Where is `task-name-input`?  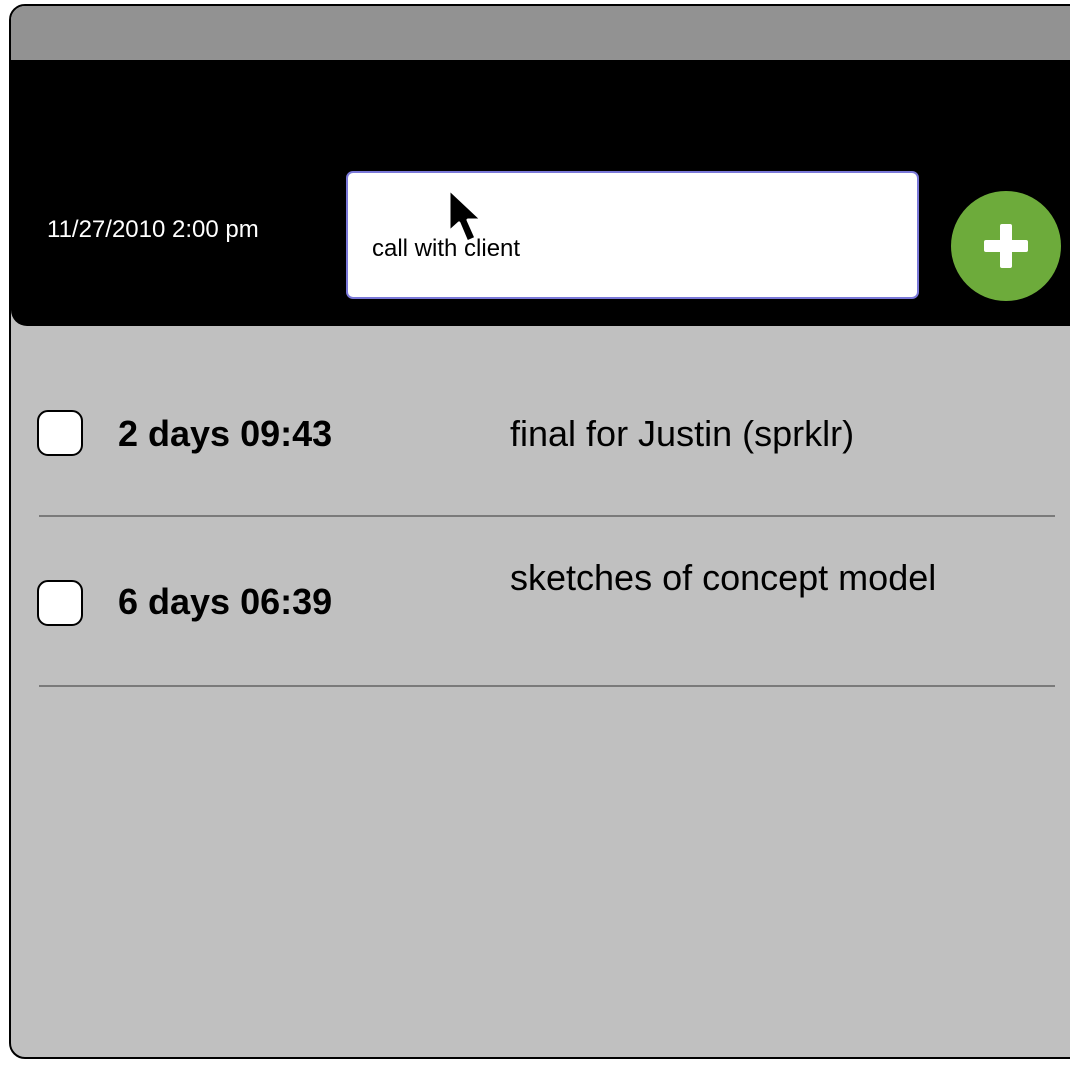
task-name-input is located at coordinates (632, 235).